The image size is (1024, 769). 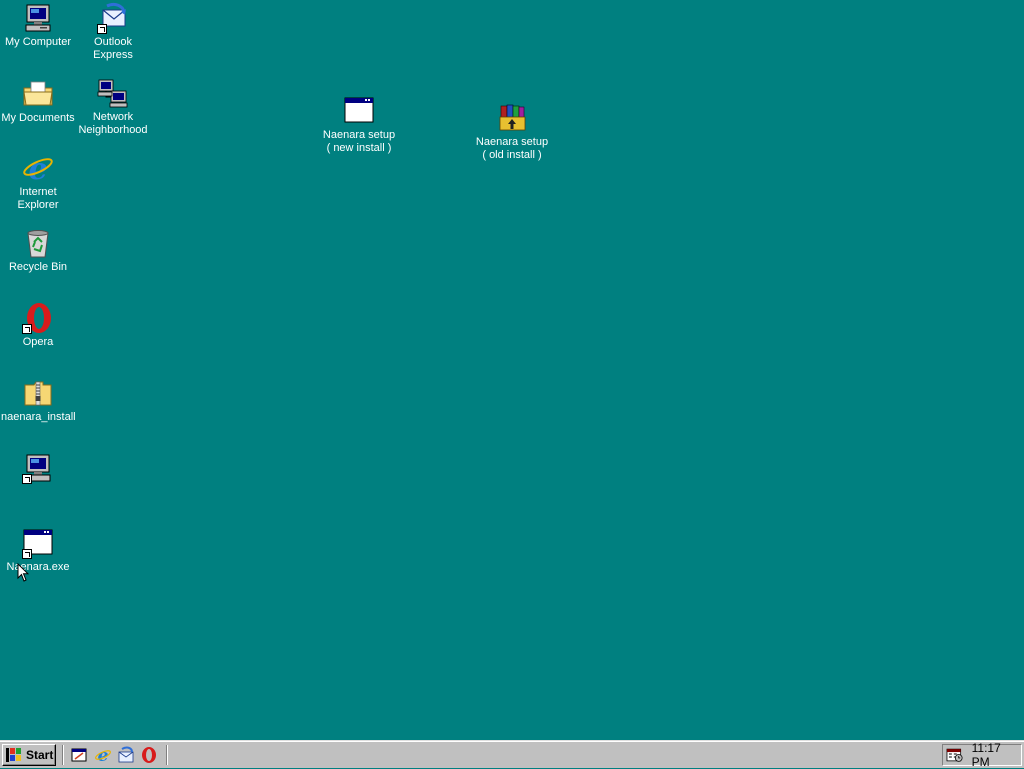 I want to click on desktop-icon-my-documents: My Documents, so click(x=38, y=101).